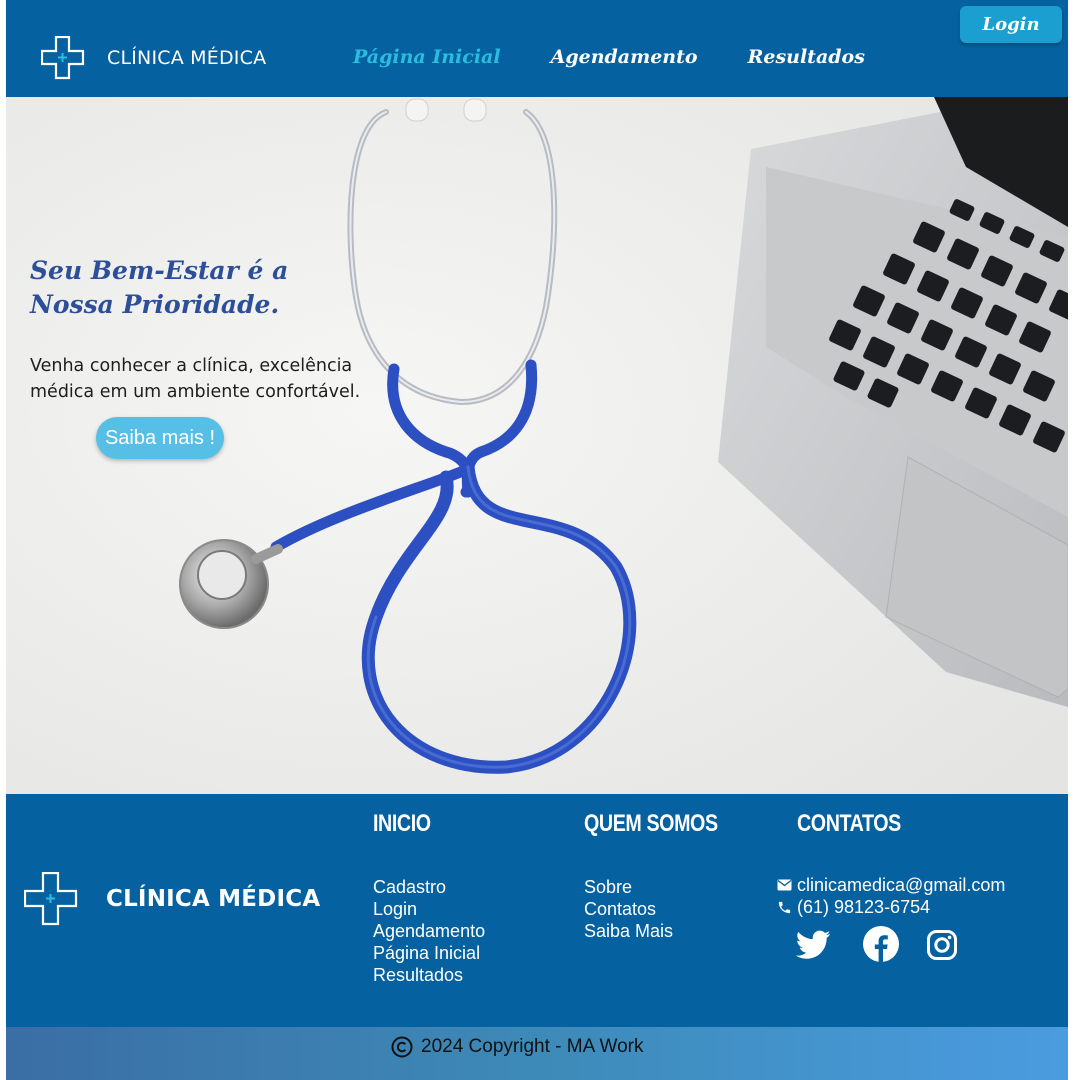 The height and width of the screenshot is (1080, 1078). Describe the element at coordinates (813, 945) in the screenshot. I see `twitter-icon` at that location.